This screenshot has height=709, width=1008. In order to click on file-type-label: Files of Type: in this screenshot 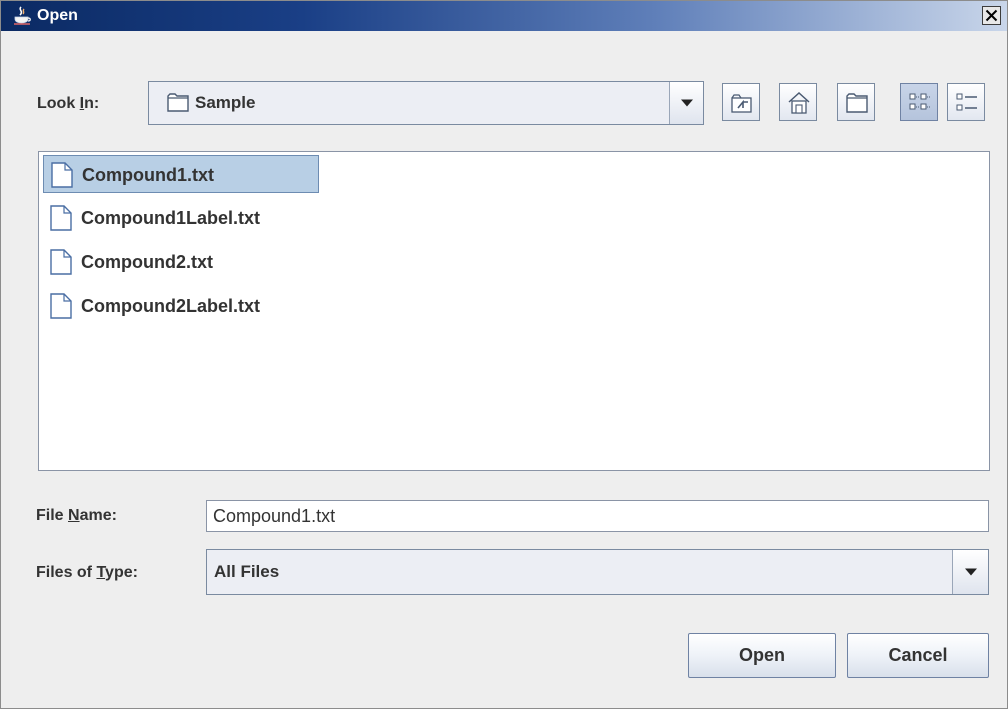, I will do `click(87, 572)`.